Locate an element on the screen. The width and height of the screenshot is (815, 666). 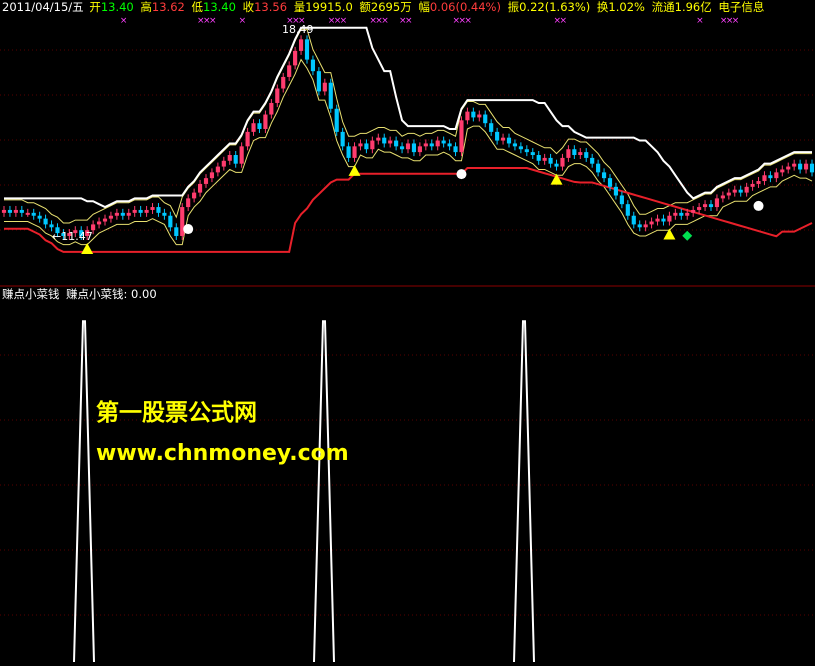
indicator-value: 赚点小菜钱: 0.00 is located at coordinates (111, 294).